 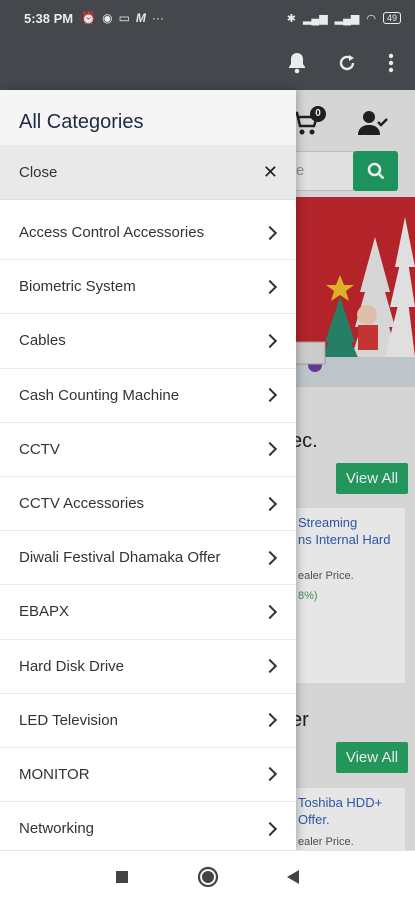 What do you see at coordinates (371, 18) in the screenshot?
I see `wifi-icon: ◠` at bounding box center [371, 18].